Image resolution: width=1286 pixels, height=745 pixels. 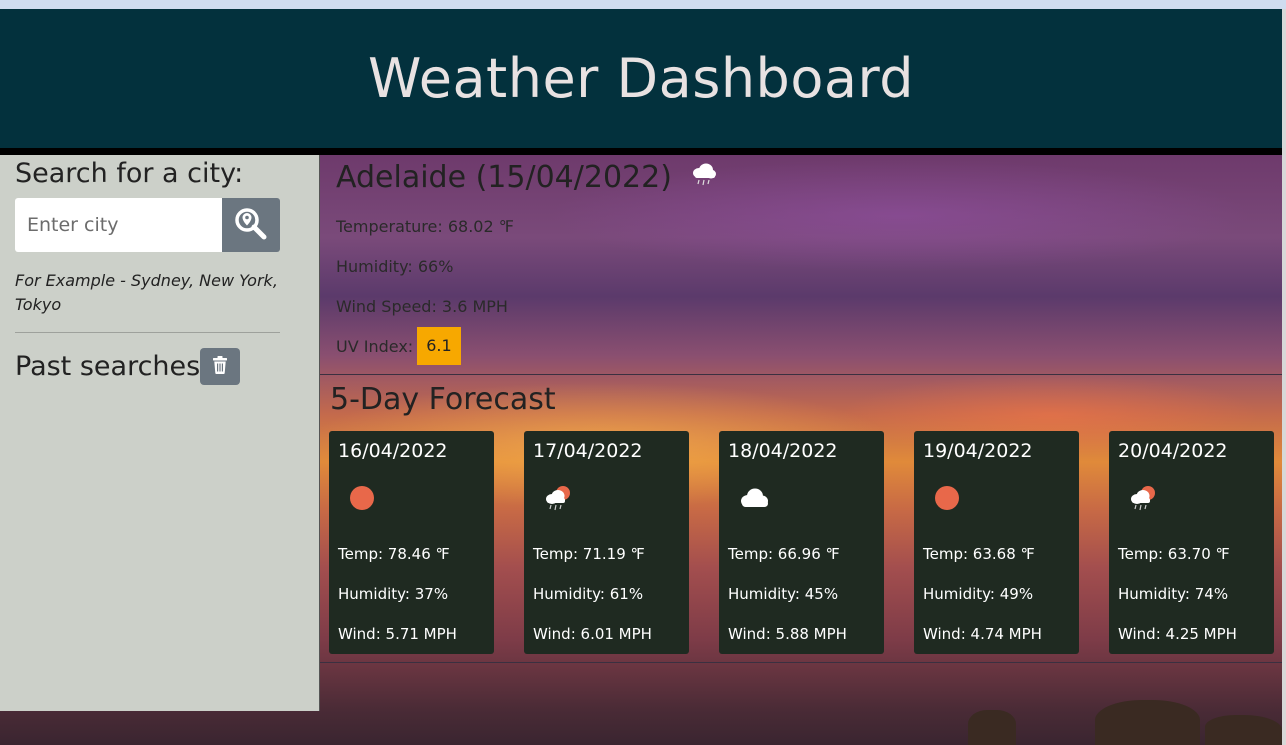 What do you see at coordinates (754, 500) in the screenshot?
I see `cloud-icon` at bounding box center [754, 500].